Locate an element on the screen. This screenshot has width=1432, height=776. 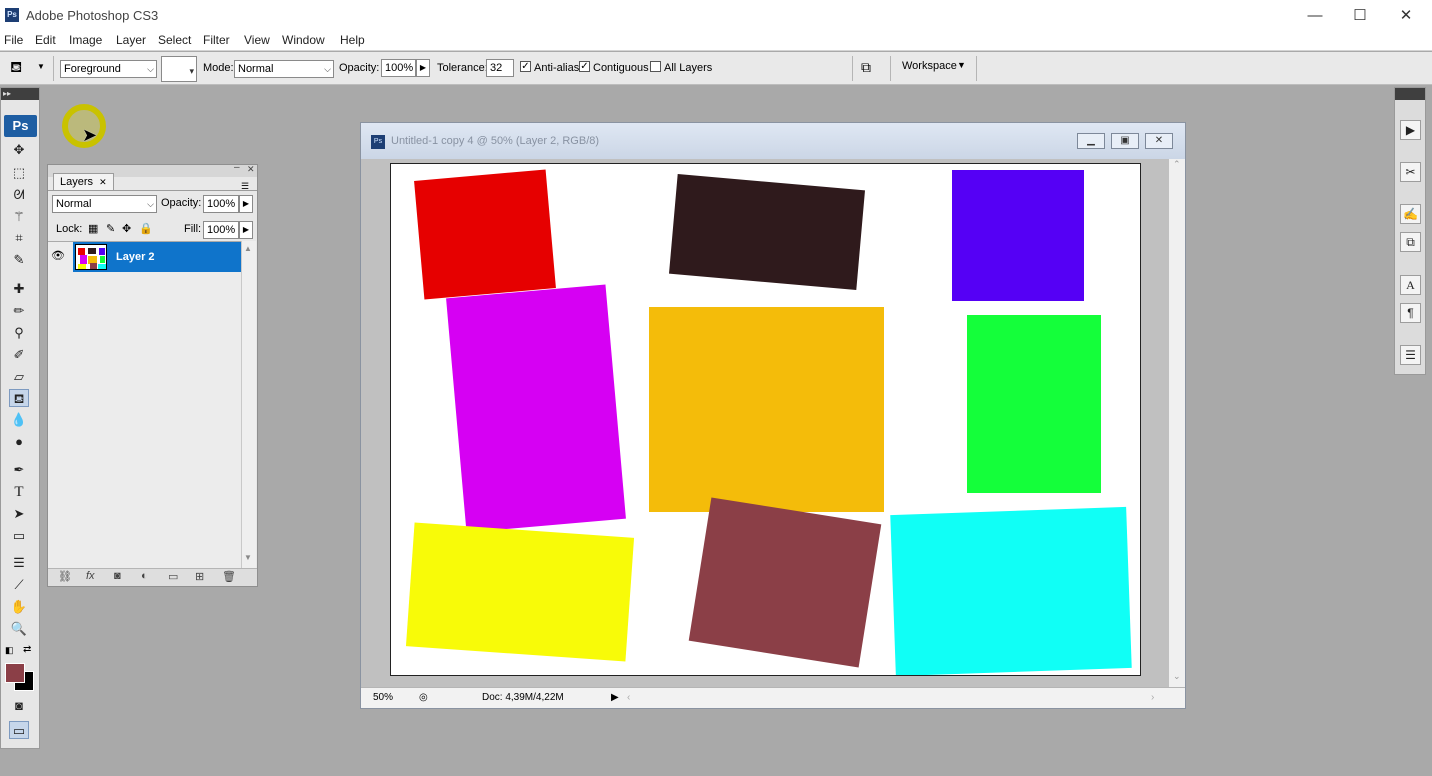
link-layers-icon: ⛓ is located at coordinates (65, 576).